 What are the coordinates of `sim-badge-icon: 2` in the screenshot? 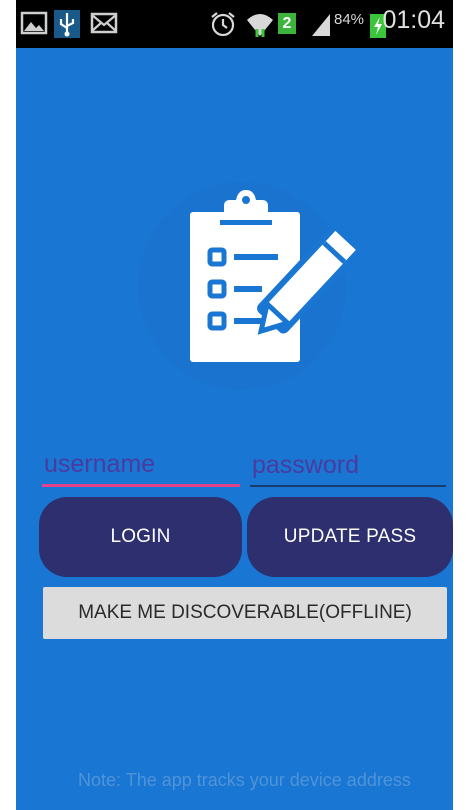 It's located at (287, 23).